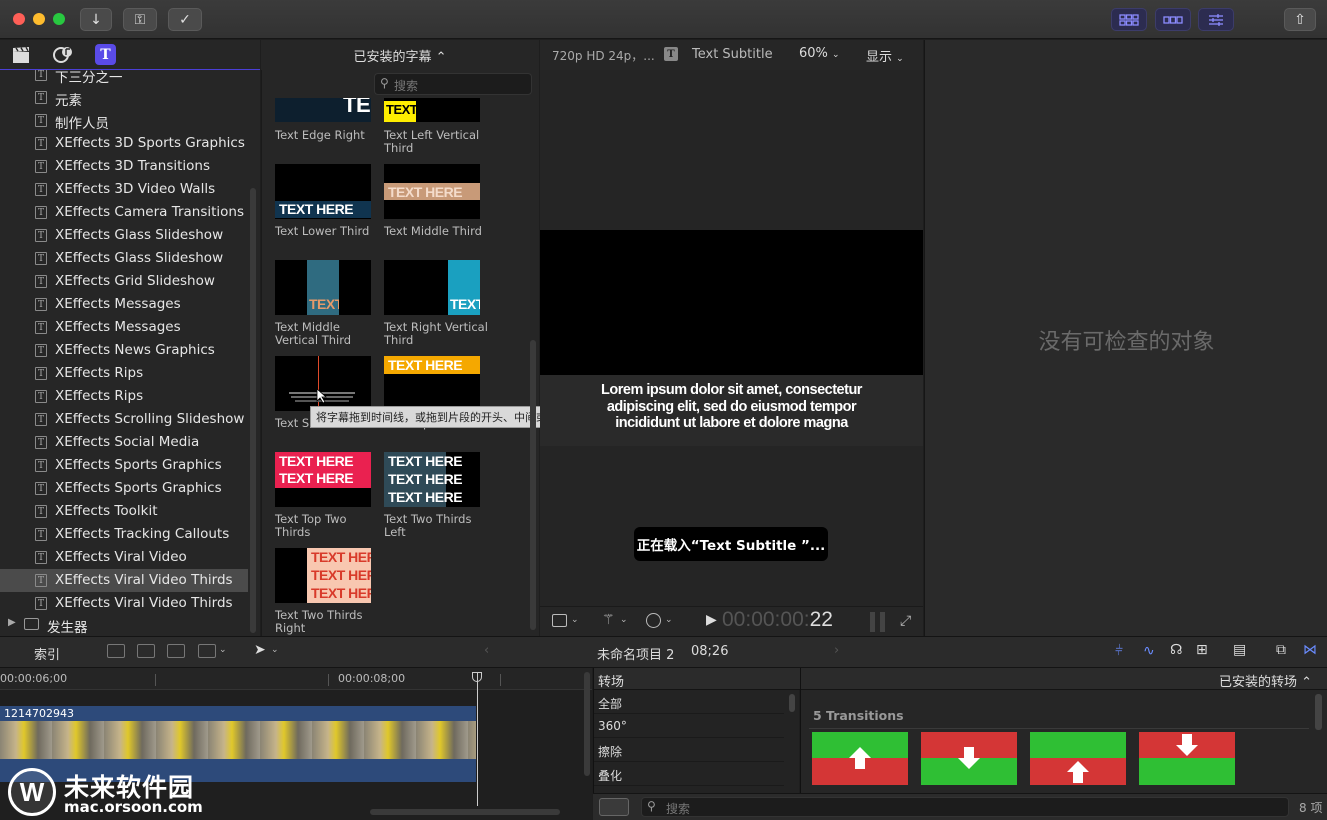 This screenshot has height=820, width=1327. What do you see at coordinates (124, 557) in the screenshot?
I see `sidebar-item: T XEffects Viral Video` at bounding box center [124, 557].